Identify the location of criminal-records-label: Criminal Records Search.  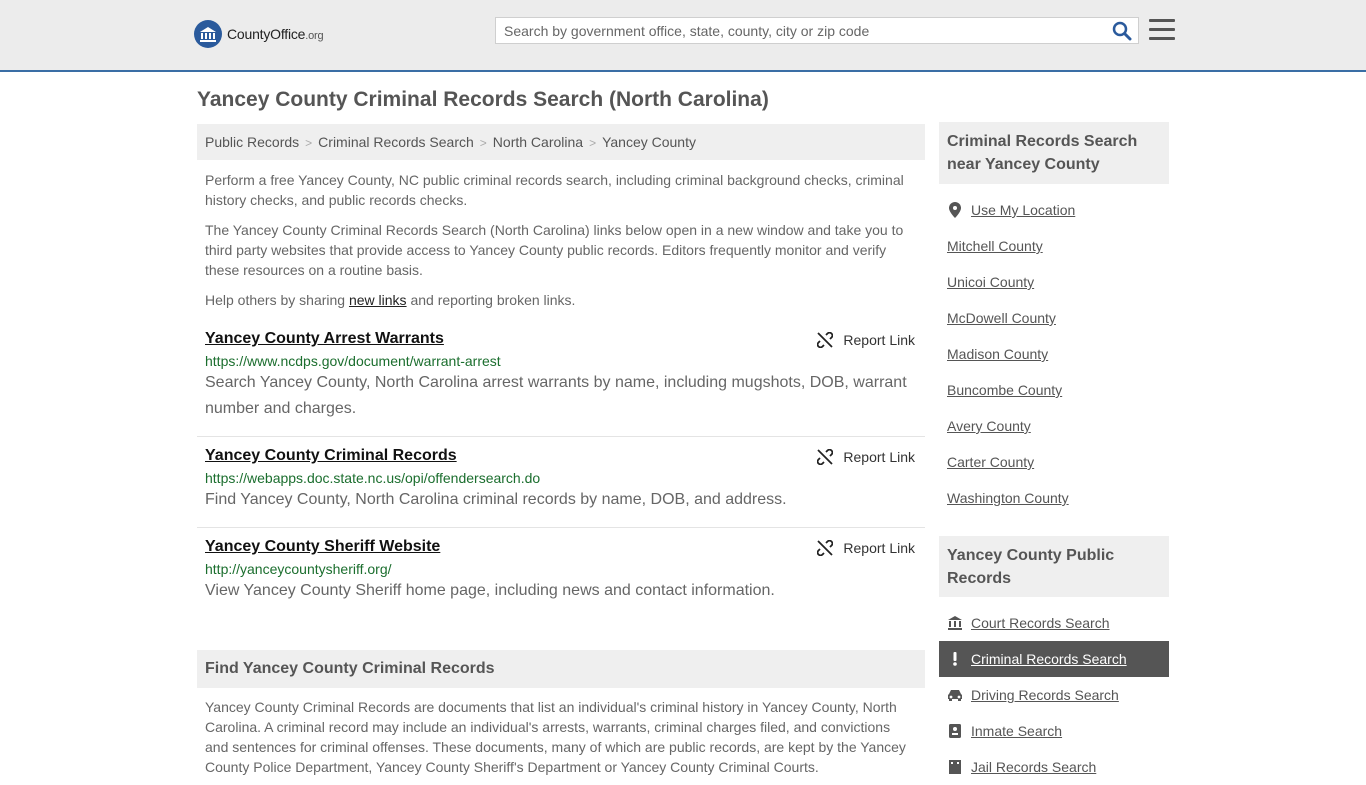
(1049, 659).